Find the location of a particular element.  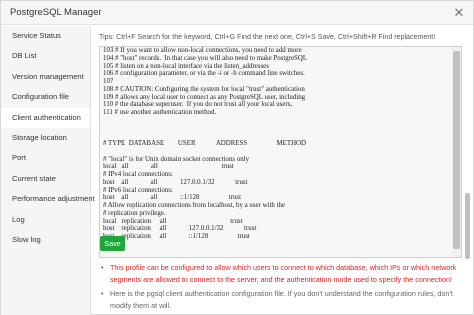

code-line: # replication privilege. is located at coordinates (134, 213).